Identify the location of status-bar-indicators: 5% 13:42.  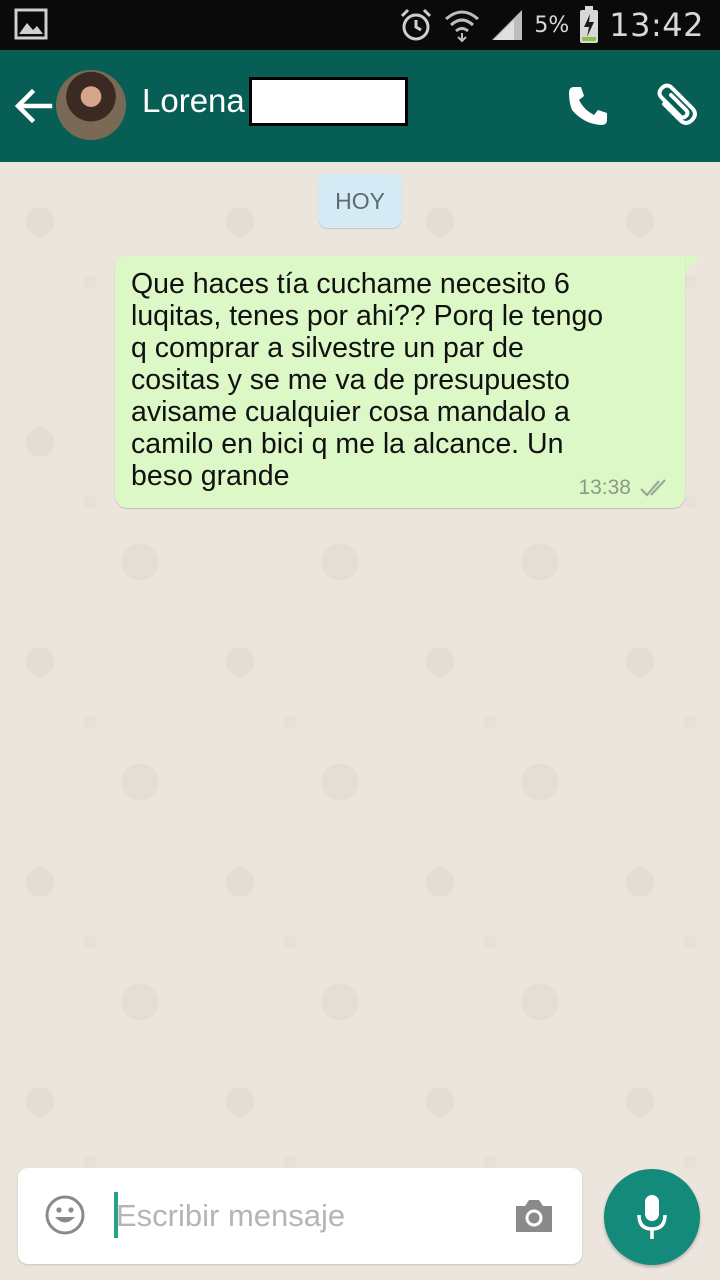
(551, 25).